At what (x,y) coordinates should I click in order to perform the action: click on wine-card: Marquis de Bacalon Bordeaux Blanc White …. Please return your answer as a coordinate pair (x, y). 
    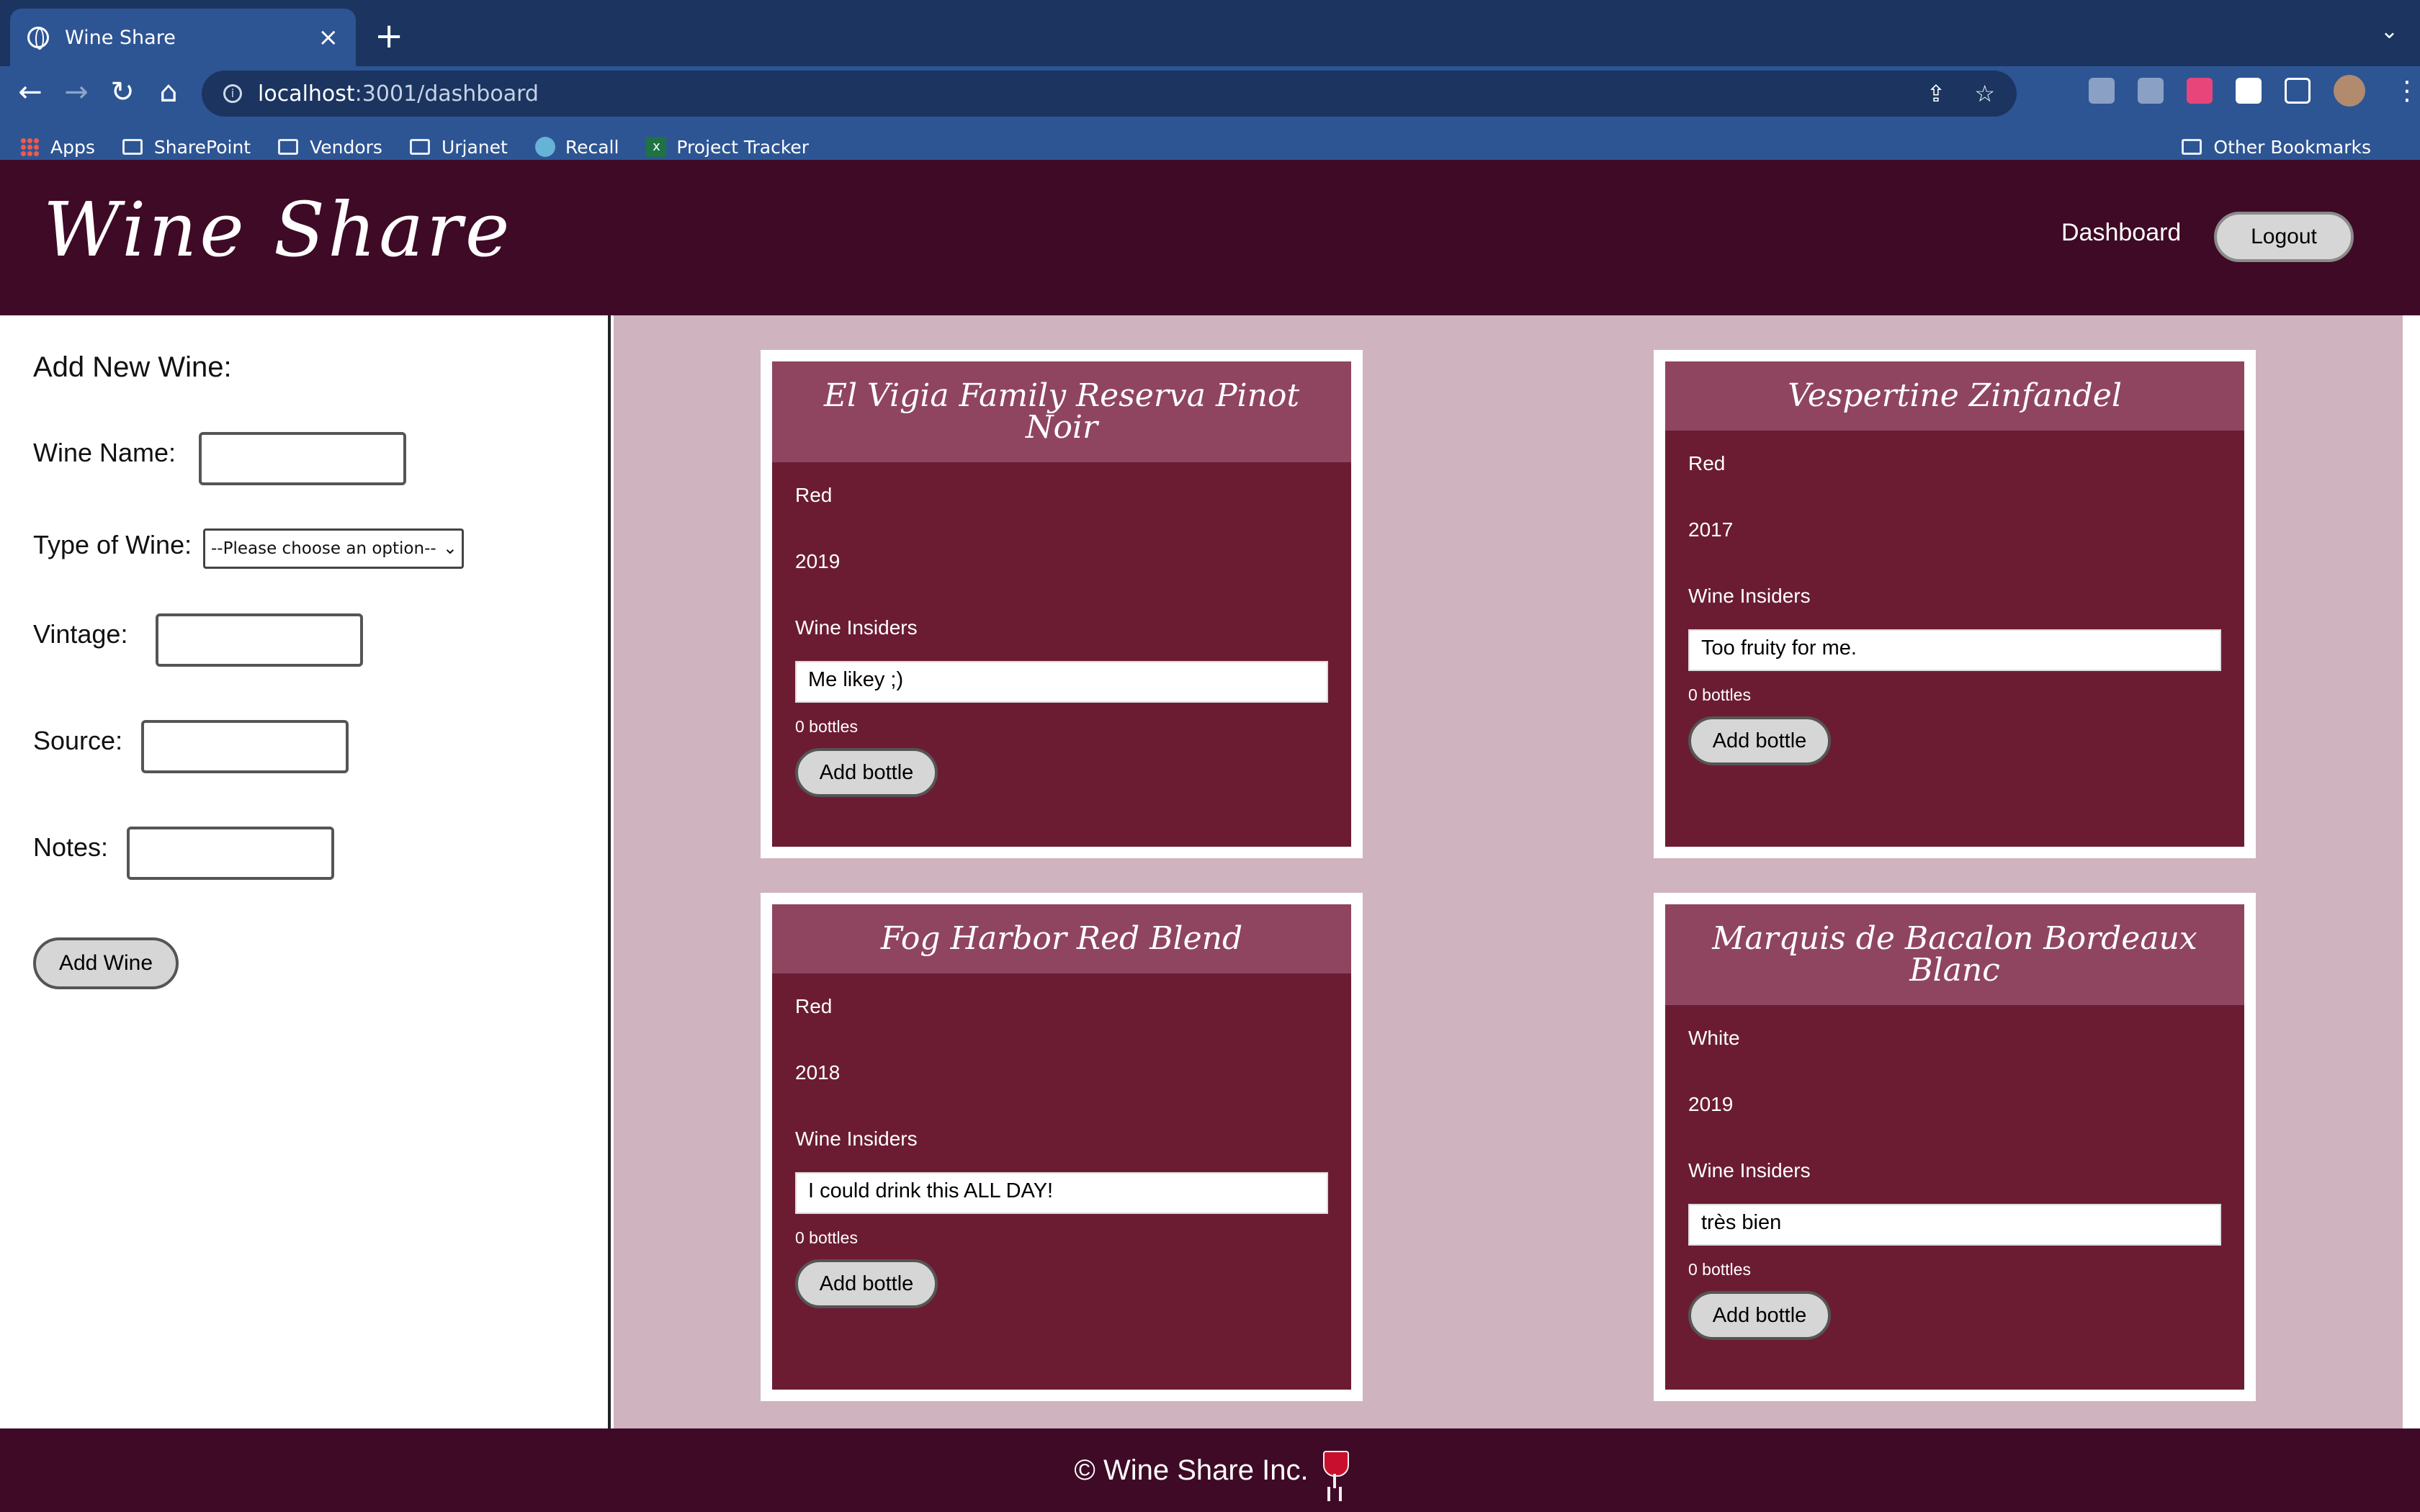
    Looking at the image, I should click on (1955, 1147).